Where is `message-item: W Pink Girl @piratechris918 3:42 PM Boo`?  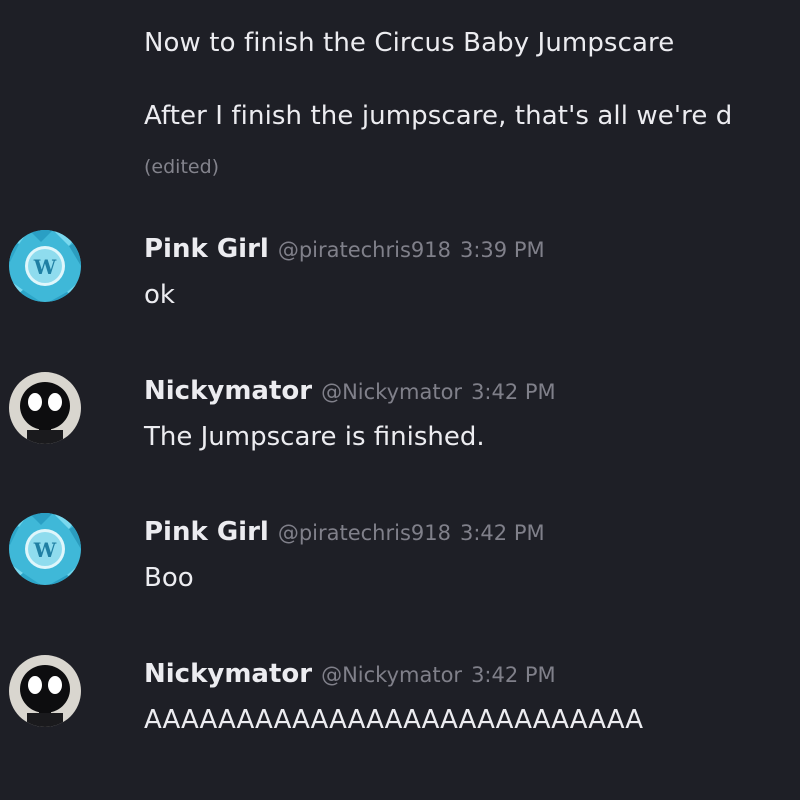
message-item: W Pink Girl @piratechris918 3:42 PM Boo is located at coordinates (400, 568).